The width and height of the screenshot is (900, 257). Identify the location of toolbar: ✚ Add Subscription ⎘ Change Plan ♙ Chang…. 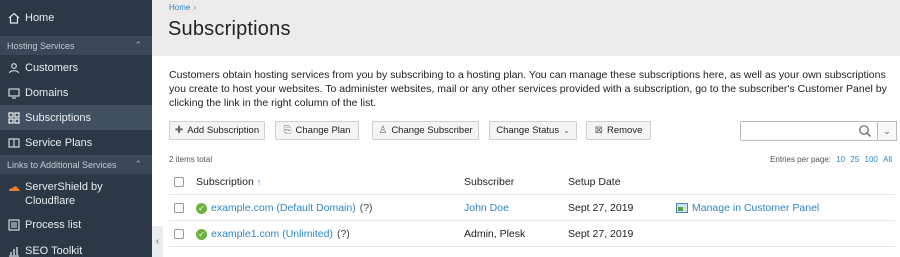
(533, 131).